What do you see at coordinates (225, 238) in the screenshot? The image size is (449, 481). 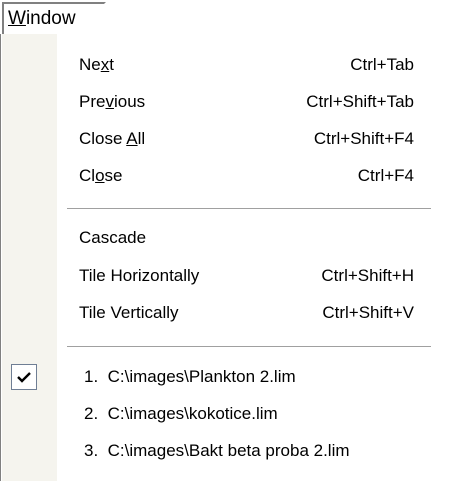 I see `menu-item-cascade: Cascade` at bounding box center [225, 238].